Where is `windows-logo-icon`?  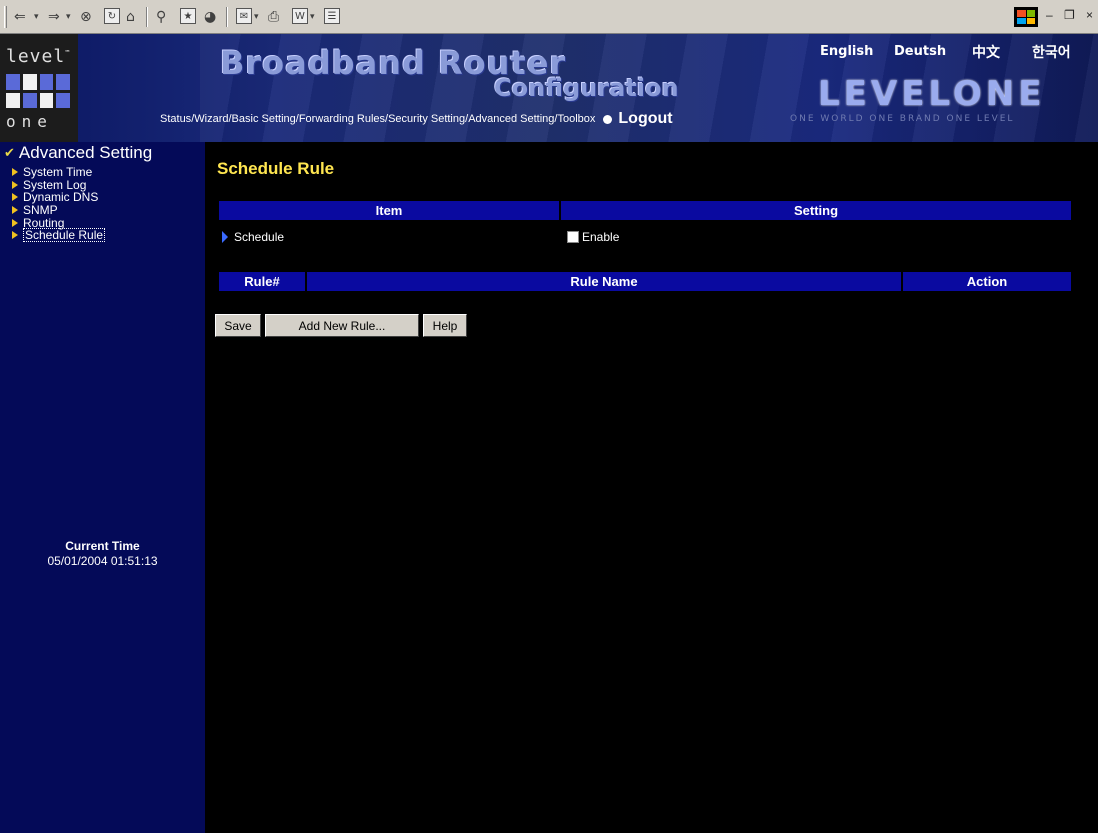
windows-logo-icon is located at coordinates (1026, 17).